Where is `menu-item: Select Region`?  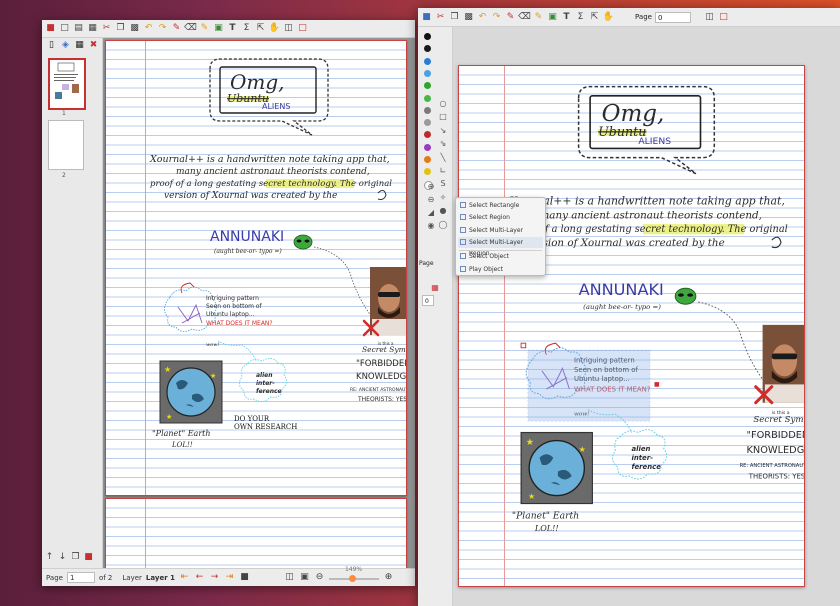
menu-item: Select Region is located at coordinates (500, 217).